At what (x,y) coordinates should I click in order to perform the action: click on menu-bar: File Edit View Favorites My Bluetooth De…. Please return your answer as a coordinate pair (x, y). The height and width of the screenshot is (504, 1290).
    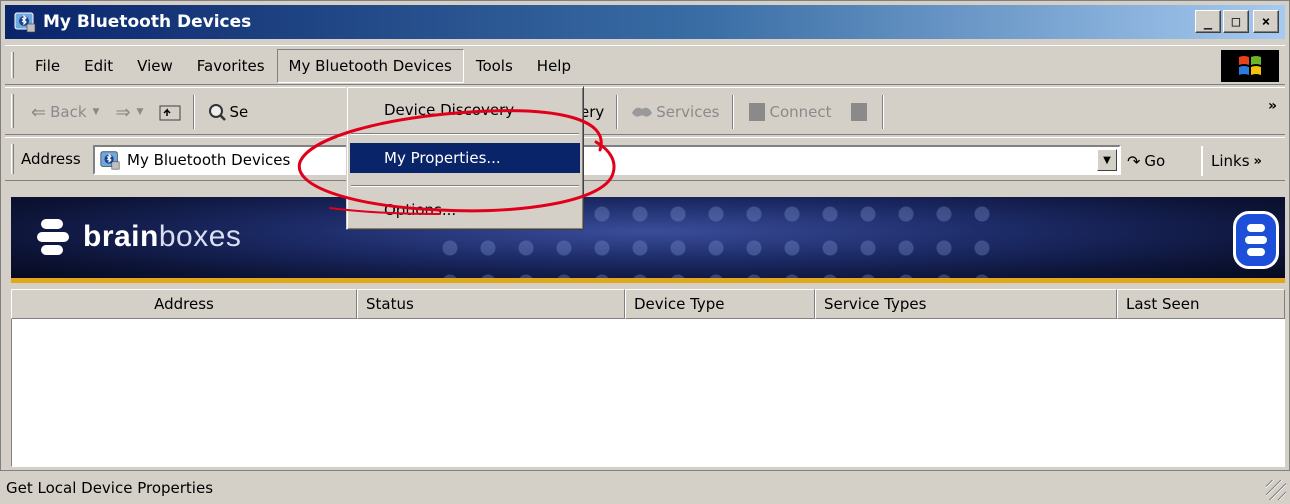
    Looking at the image, I should click on (645, 65).